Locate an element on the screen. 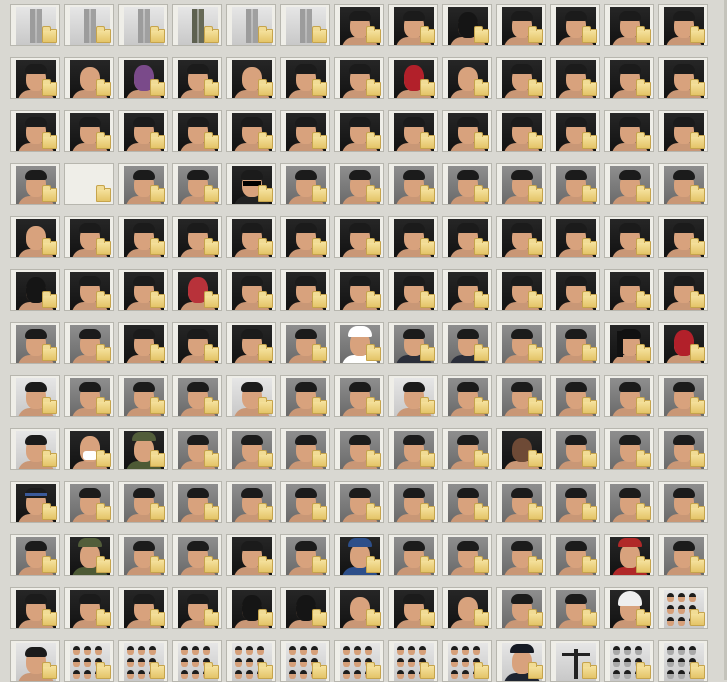 This screenshot has height=682, width=727. folder-thumbnail-officer is located at coordinates (521, 661).